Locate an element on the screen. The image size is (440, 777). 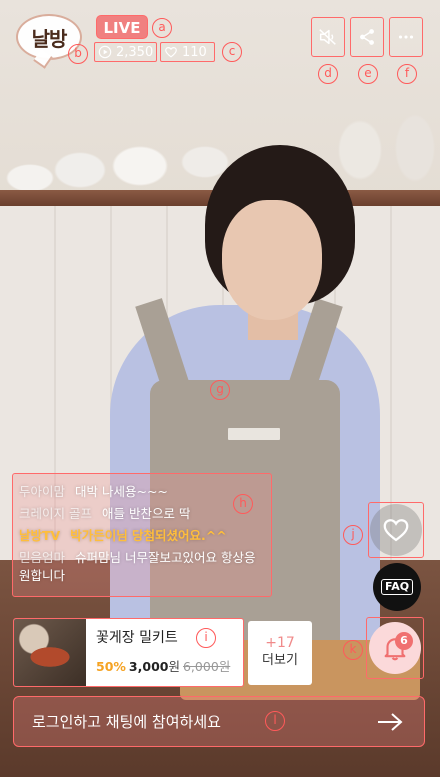
marker-f: f is located at coordinates (407, 74).